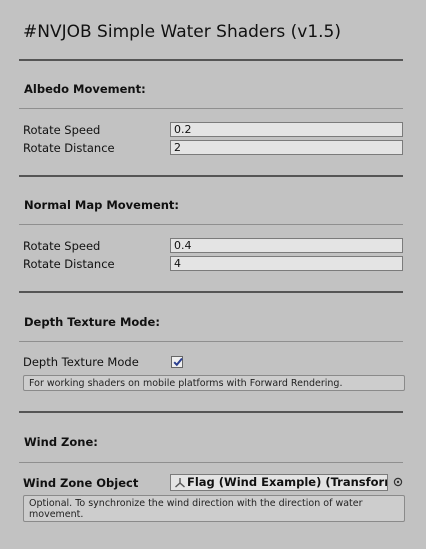 The height and width of the screenshot is (549, 426). I want to click on albedo-rotate-distance-label: Rotate Distance, so click(69, 148).